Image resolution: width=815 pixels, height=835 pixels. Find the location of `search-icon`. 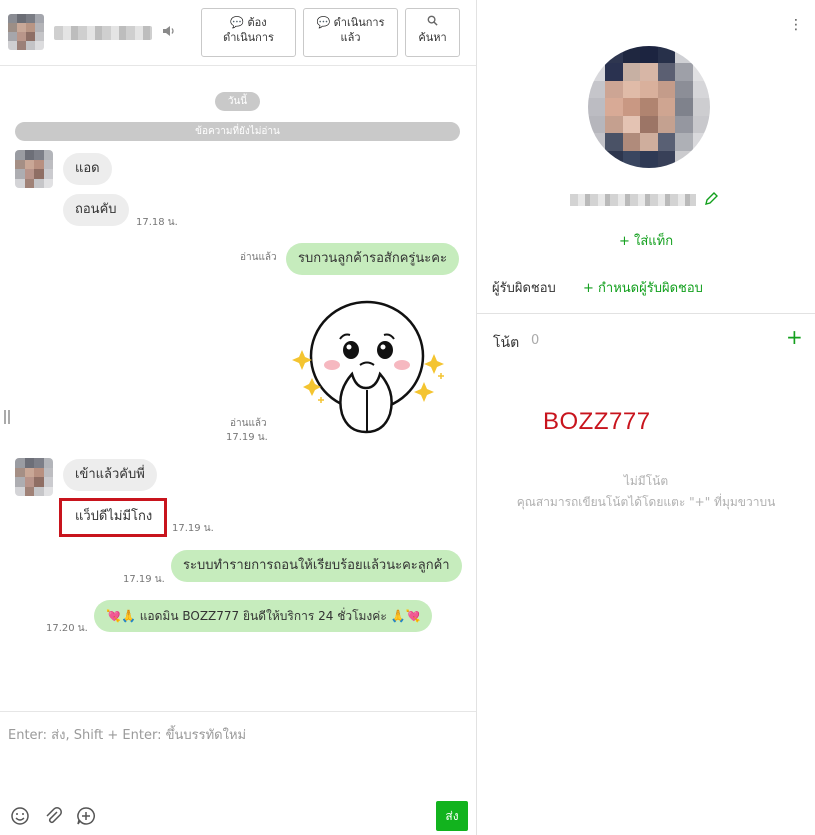

search-icon is located at coordinates (432, 20).